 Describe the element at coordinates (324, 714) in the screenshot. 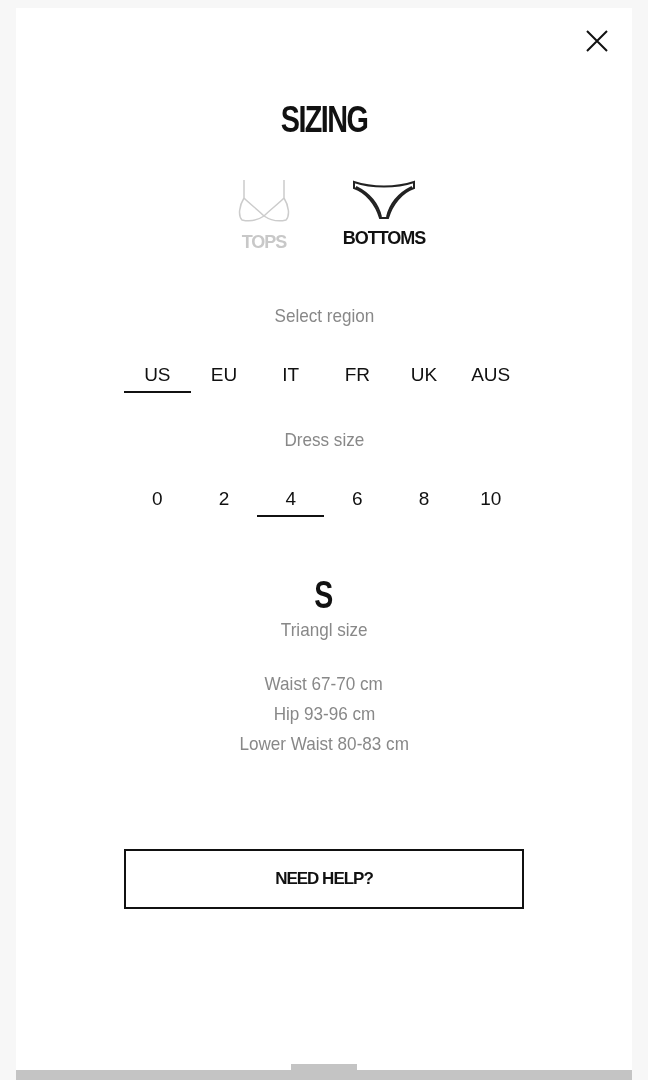

I see `measurement-text: Hip 93-96 cm` at that location.